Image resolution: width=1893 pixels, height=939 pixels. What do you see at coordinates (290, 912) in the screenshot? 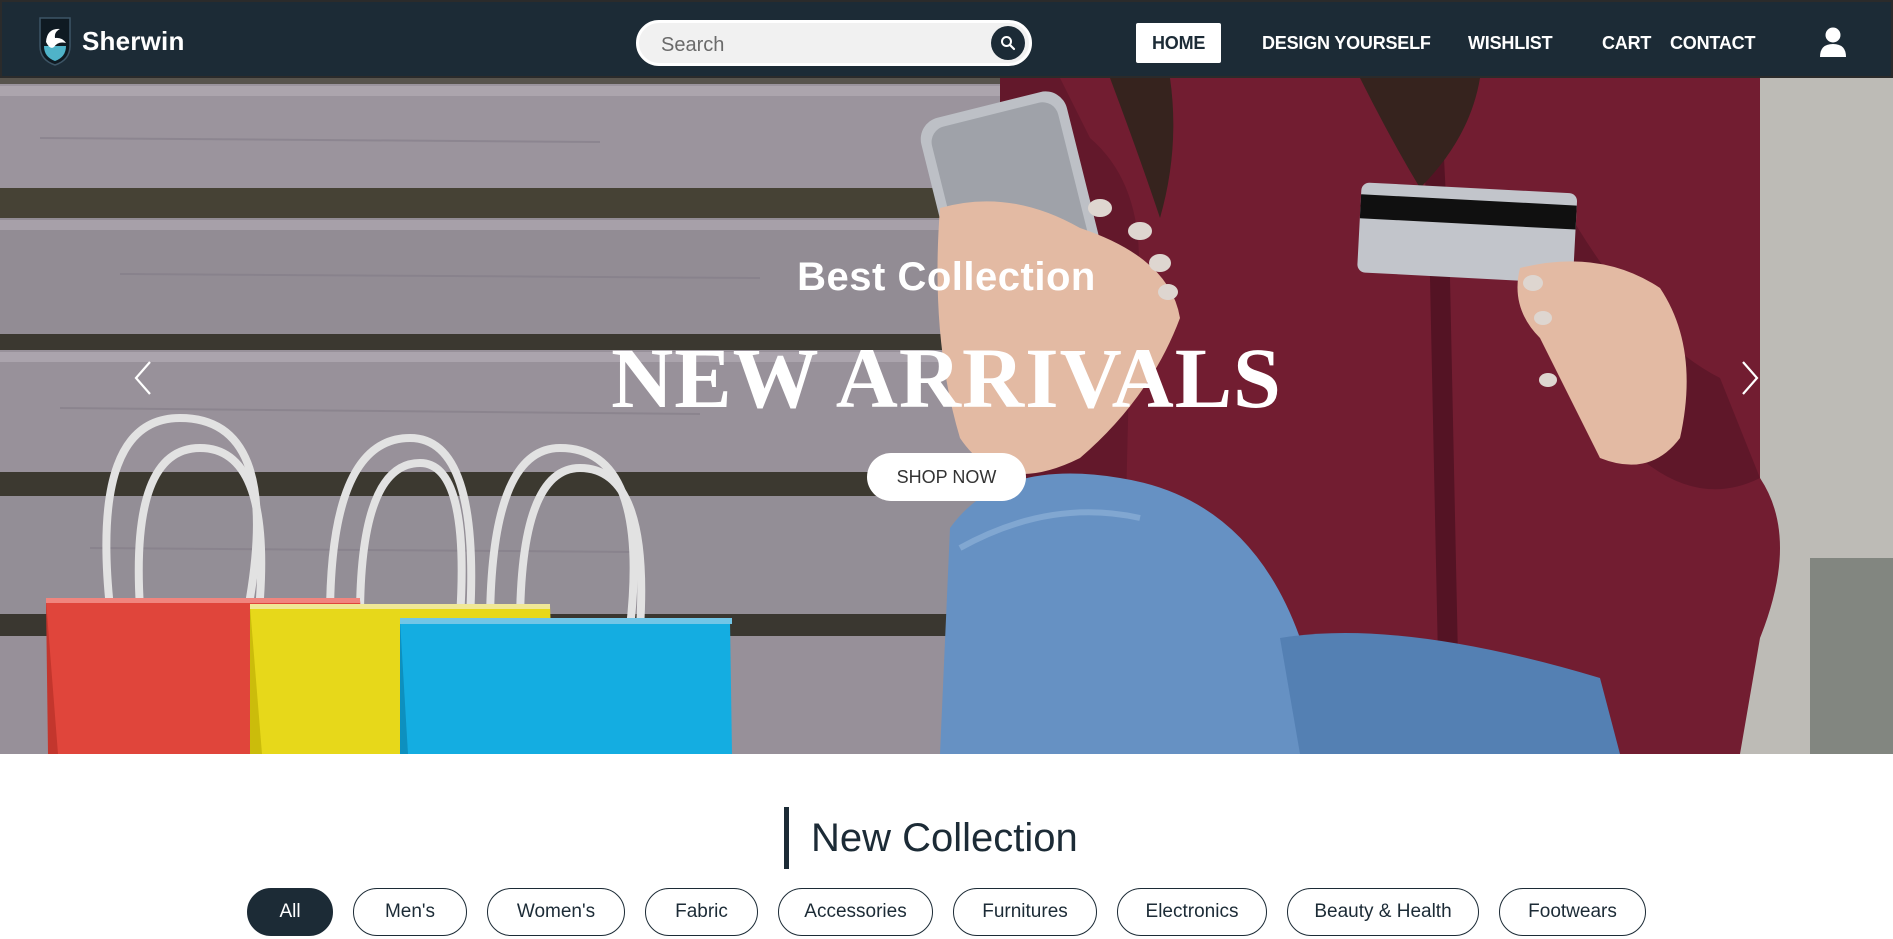
I see `filter-all: All` at bounding box center [290, 912].